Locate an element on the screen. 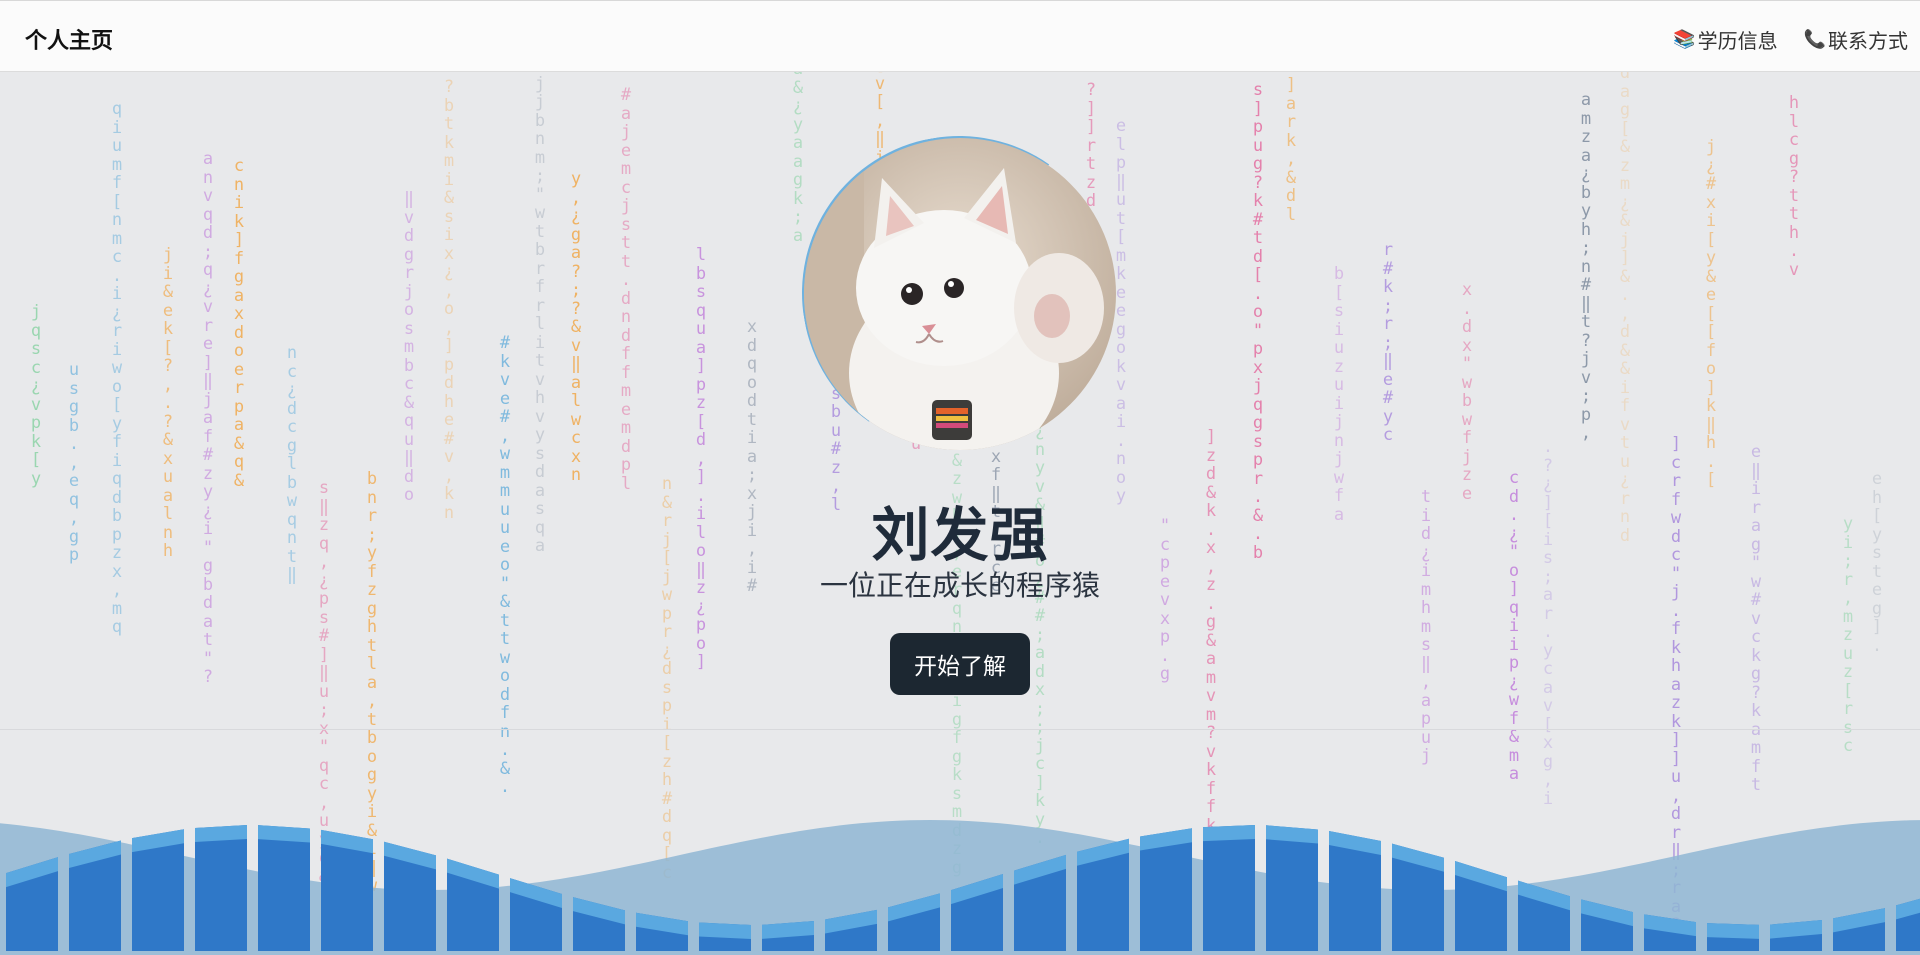 The width and height of the screenshot is (1920, 955). phone-icon: 📞 is located at coordinates (1814, 39).